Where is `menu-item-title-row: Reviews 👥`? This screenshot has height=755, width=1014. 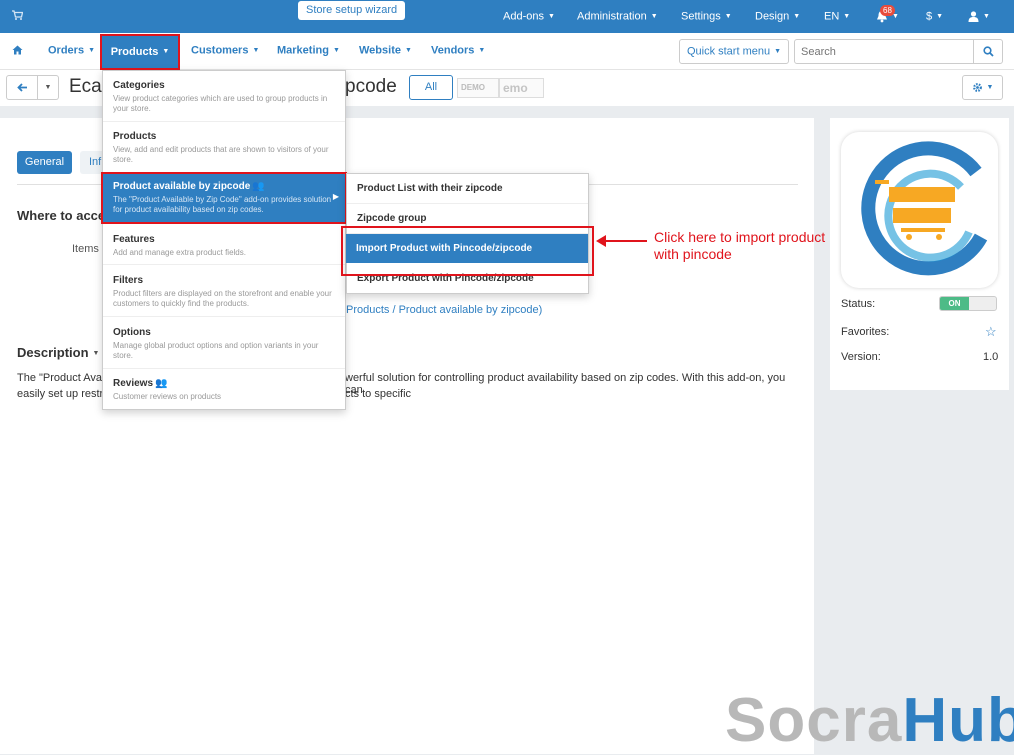
menu-item-title-row: Reviews 👥 is located at coordinates (224, 383).